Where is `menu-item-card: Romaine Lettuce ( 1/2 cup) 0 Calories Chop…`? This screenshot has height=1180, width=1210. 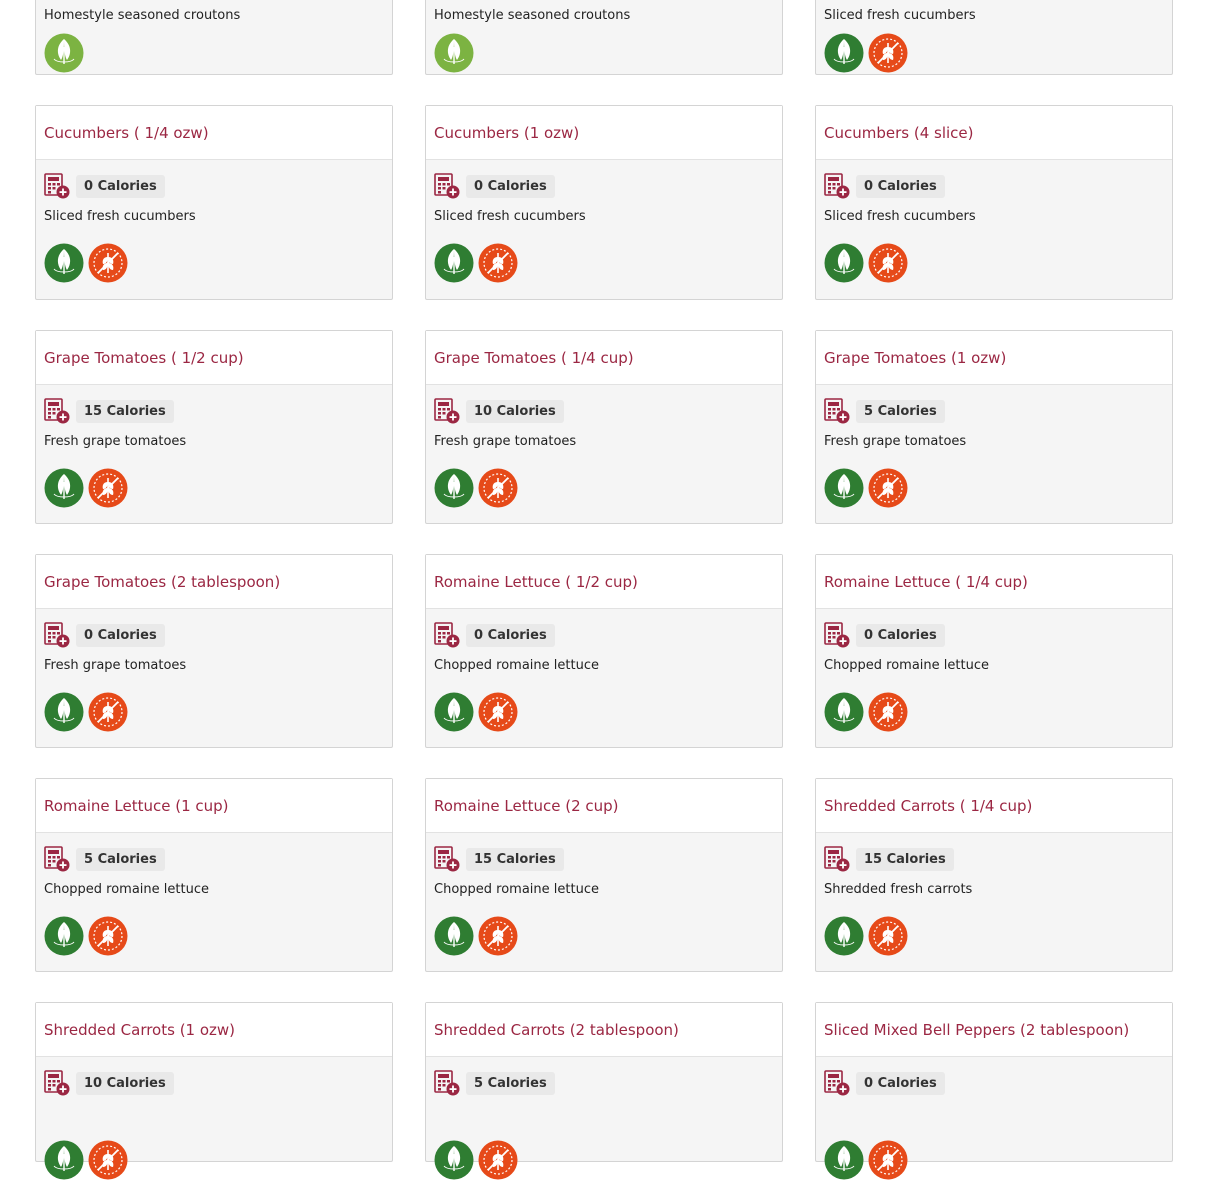
menu-item-card: Romaine Lettuce ( 1/2 cup) 0 Calories Chop… is located at coordinates (604, 651).